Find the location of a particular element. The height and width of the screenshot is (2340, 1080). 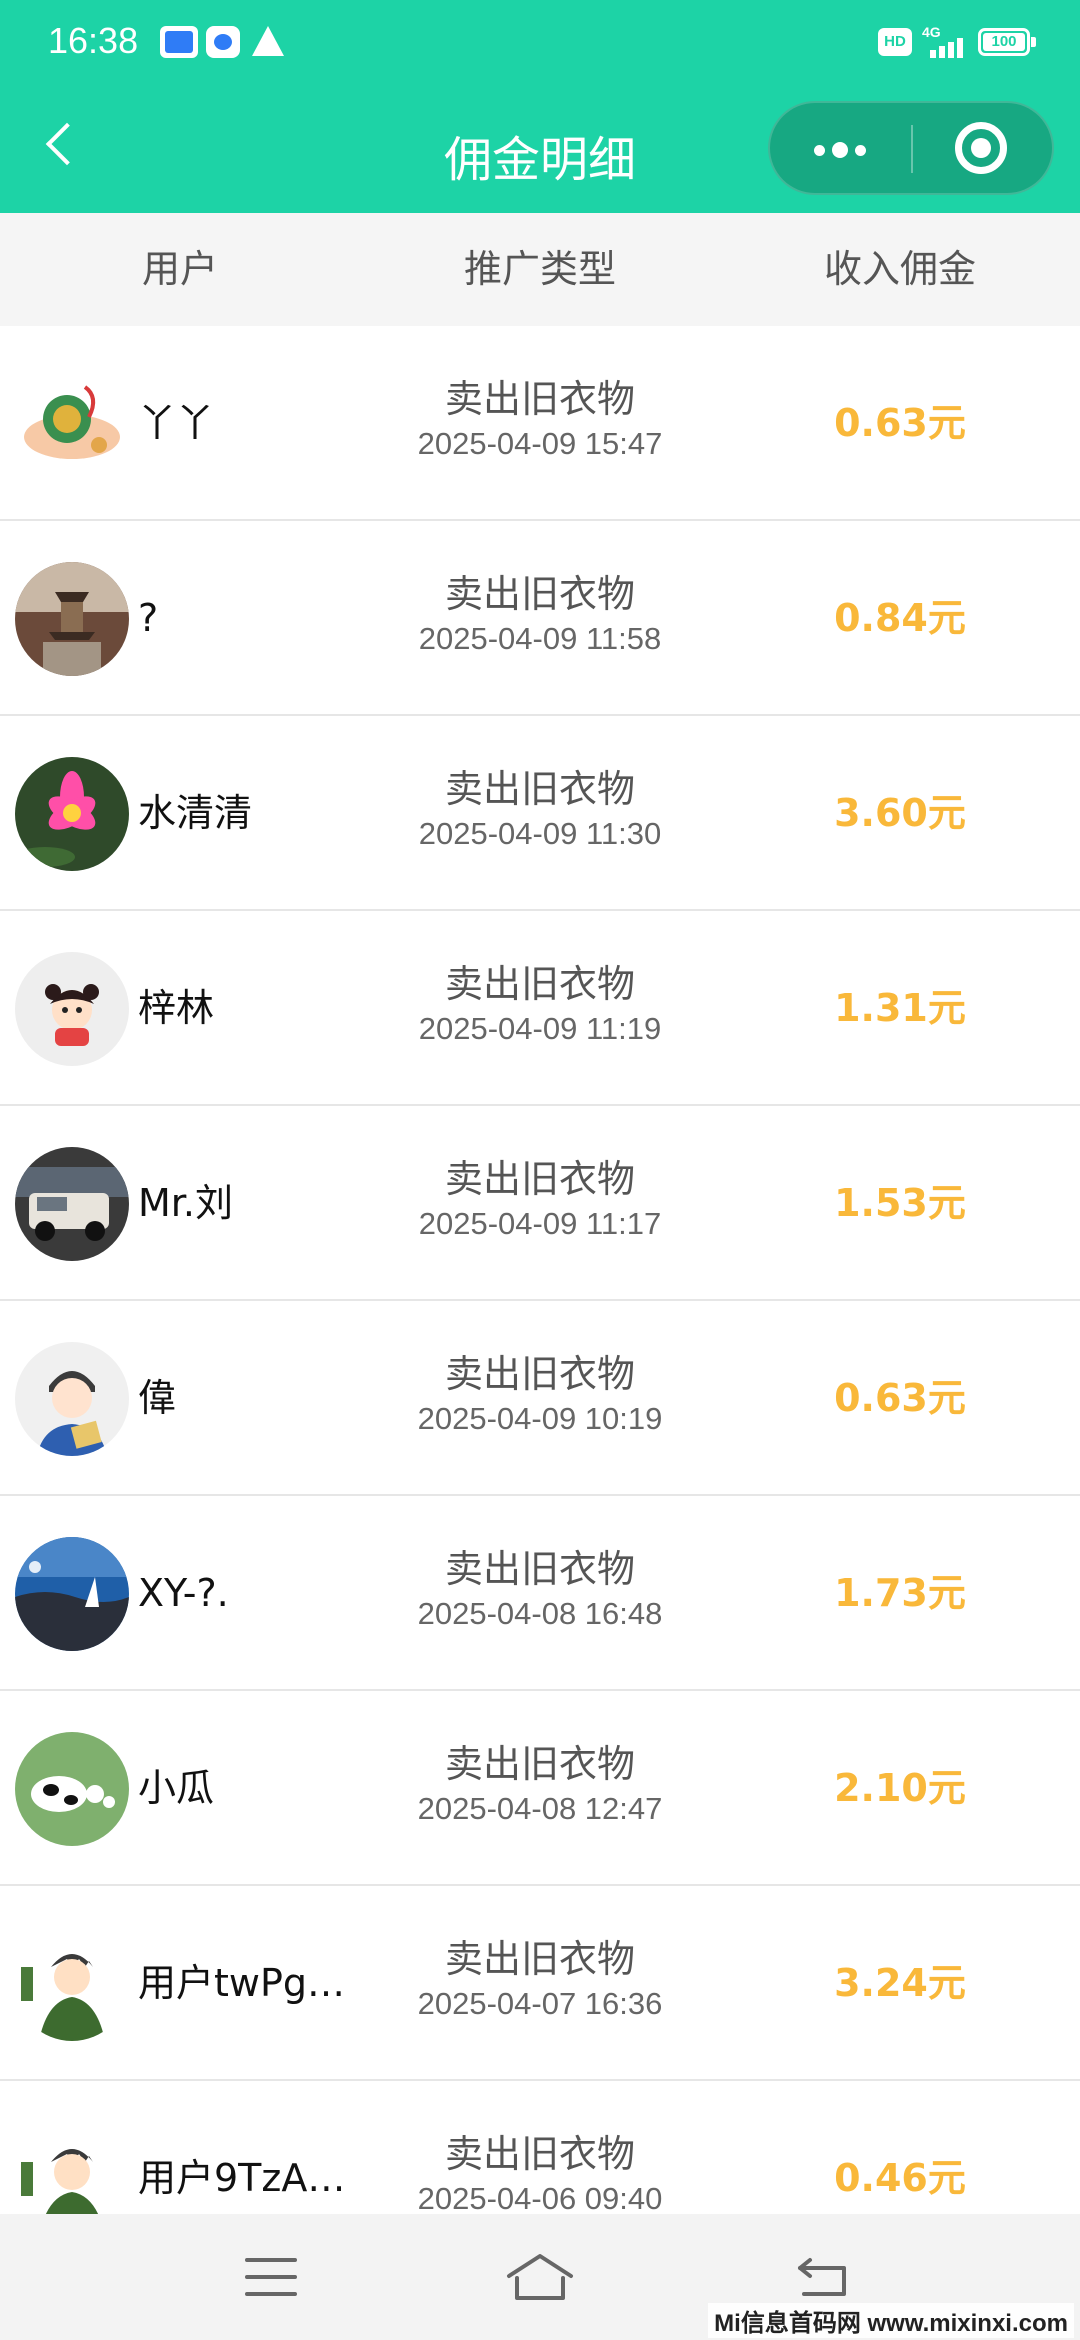

table-row: XY-?. 卖出旧衣物 2025-04-08 16:48 1.73元 is located at coordinates (540, 1593).